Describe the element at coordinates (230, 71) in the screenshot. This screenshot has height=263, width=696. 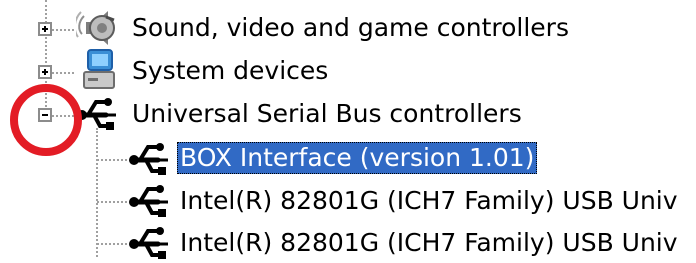
I see `tree-node-system-devices-label: System devices` at that location.